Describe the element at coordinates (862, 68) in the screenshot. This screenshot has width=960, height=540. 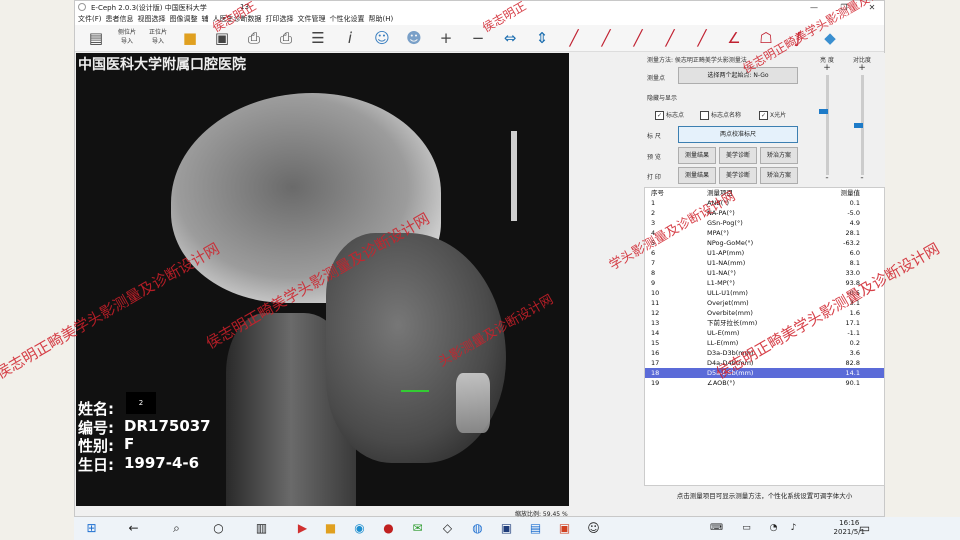
I see `contrast-plus: +` at that location.